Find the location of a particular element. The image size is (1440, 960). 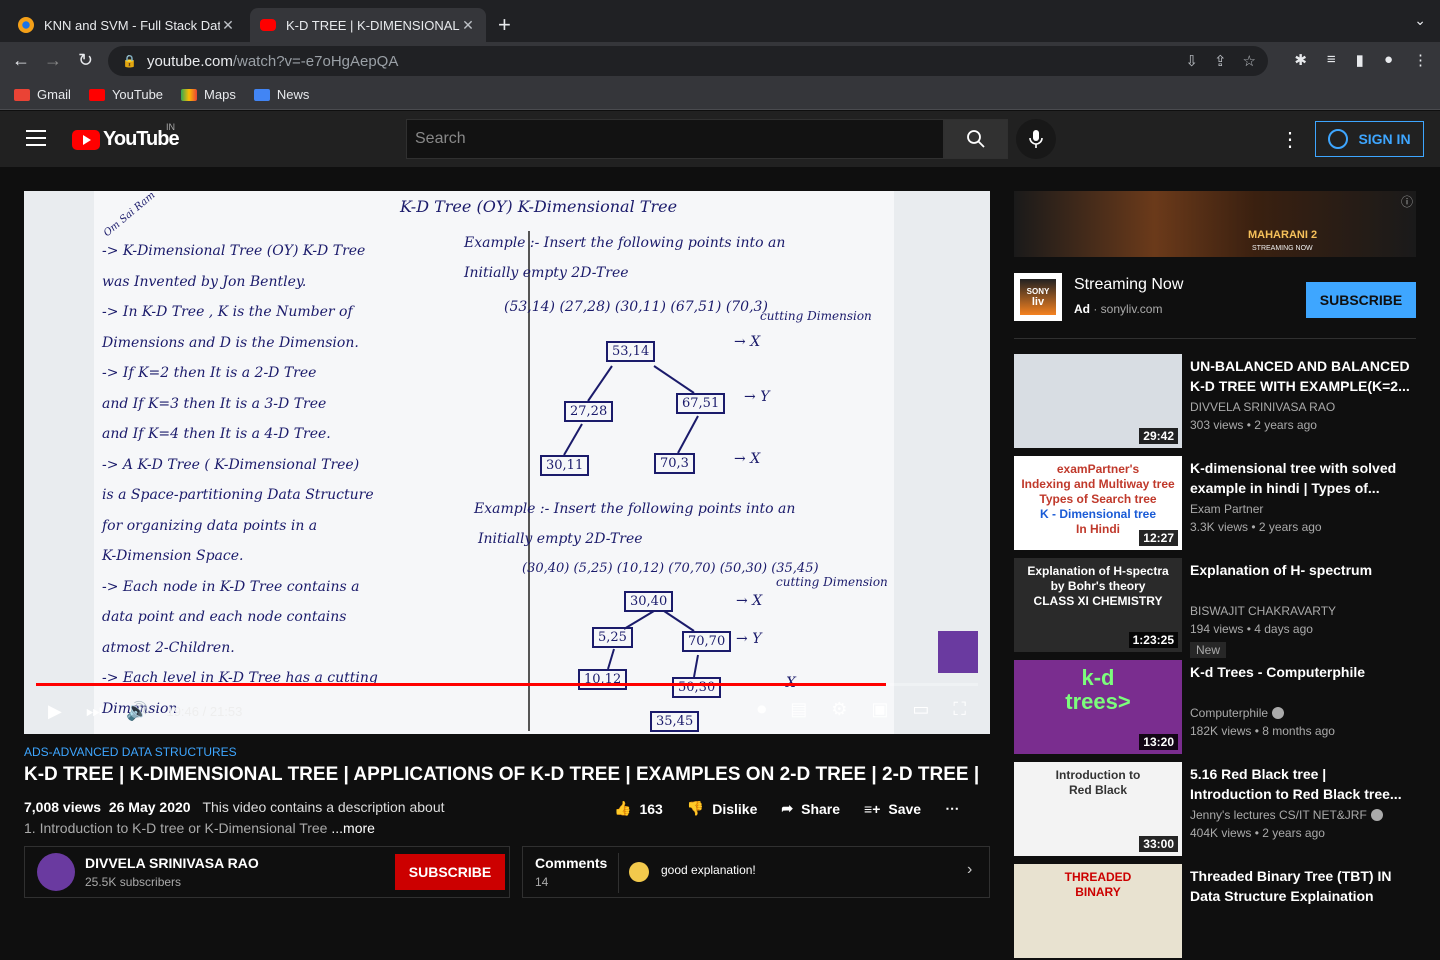

category-link: ADS-ADVANCED DATA STRUCTURES is located at coordinates (130, 752).